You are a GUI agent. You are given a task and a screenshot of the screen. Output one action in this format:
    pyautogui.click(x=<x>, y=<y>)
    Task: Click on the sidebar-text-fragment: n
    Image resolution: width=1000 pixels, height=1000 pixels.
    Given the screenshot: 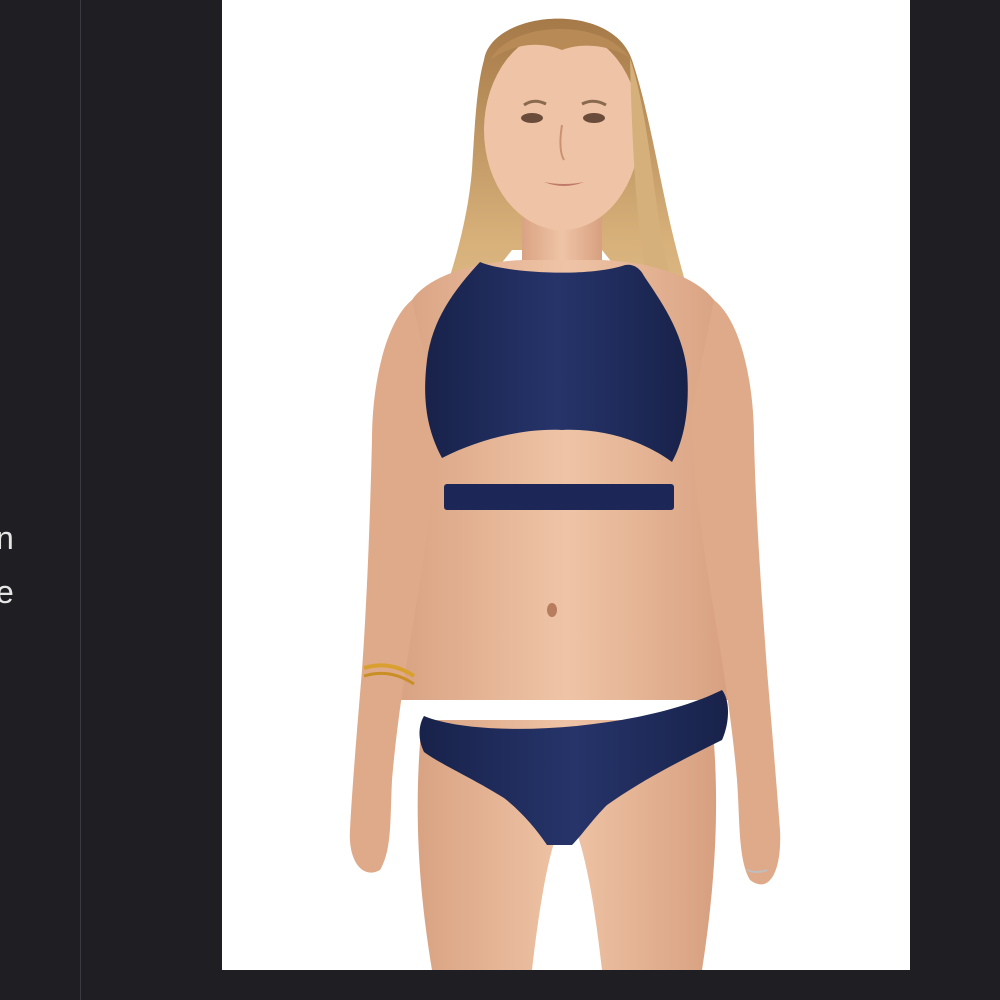 What is the action you would take?
    pyautogui.click(x=7, y=538)
    